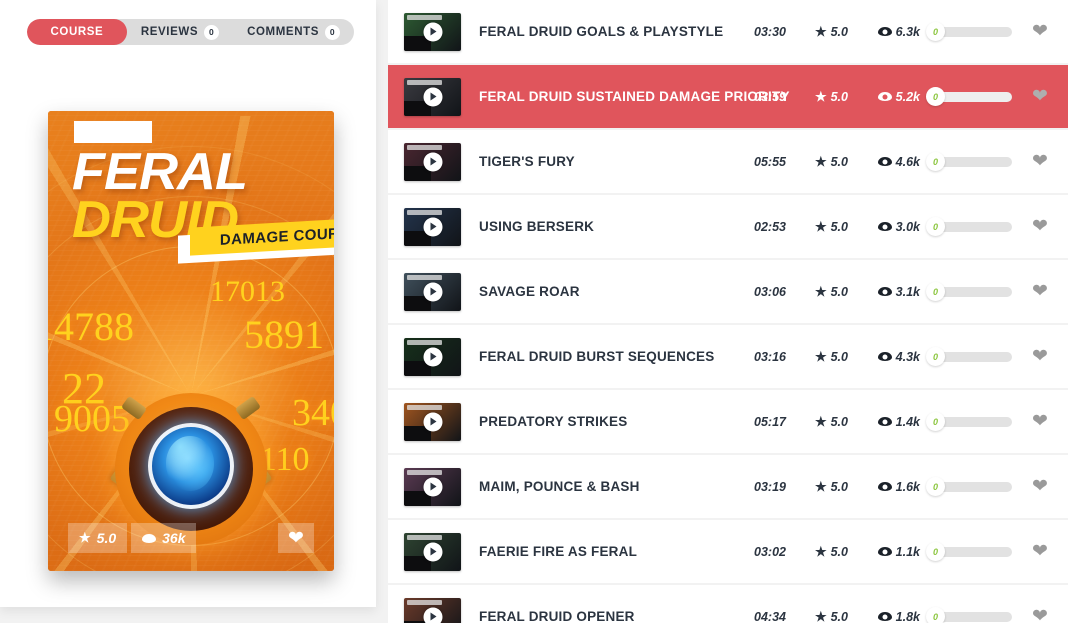 This screenshot has height=623, width=1068. What do you see at coordinates (896, 96) in the screenshot?
I see `video-row-meta: 03:59 ★ 5.0 5.2k 0 ❤` at bounding box center [896, 96].